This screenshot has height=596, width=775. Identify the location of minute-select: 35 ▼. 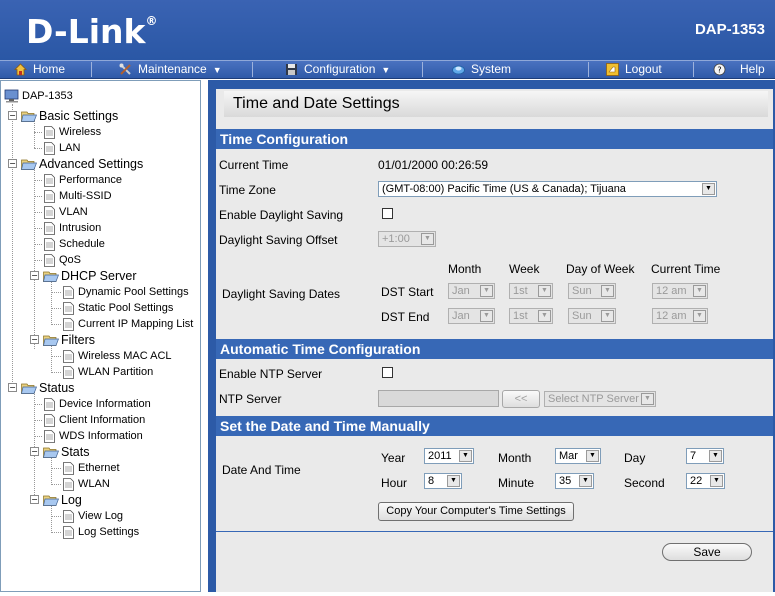
(574, 481).